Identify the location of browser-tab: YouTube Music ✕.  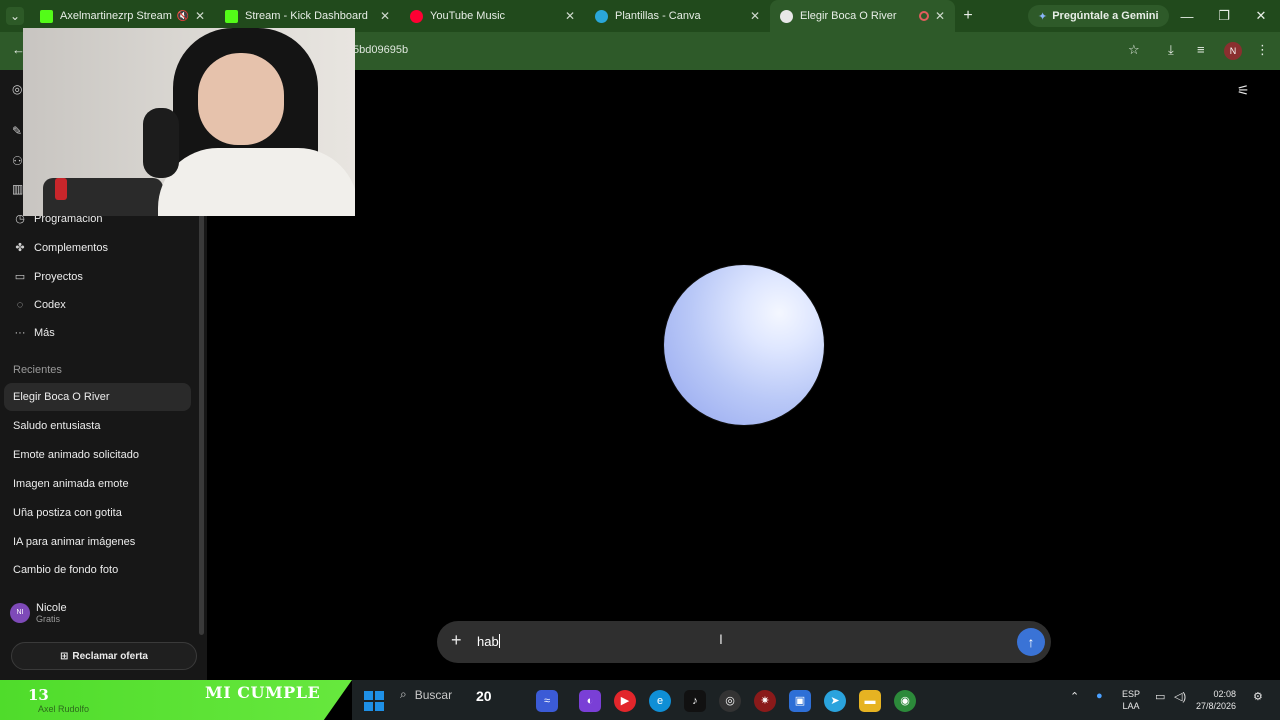
(492, 16).